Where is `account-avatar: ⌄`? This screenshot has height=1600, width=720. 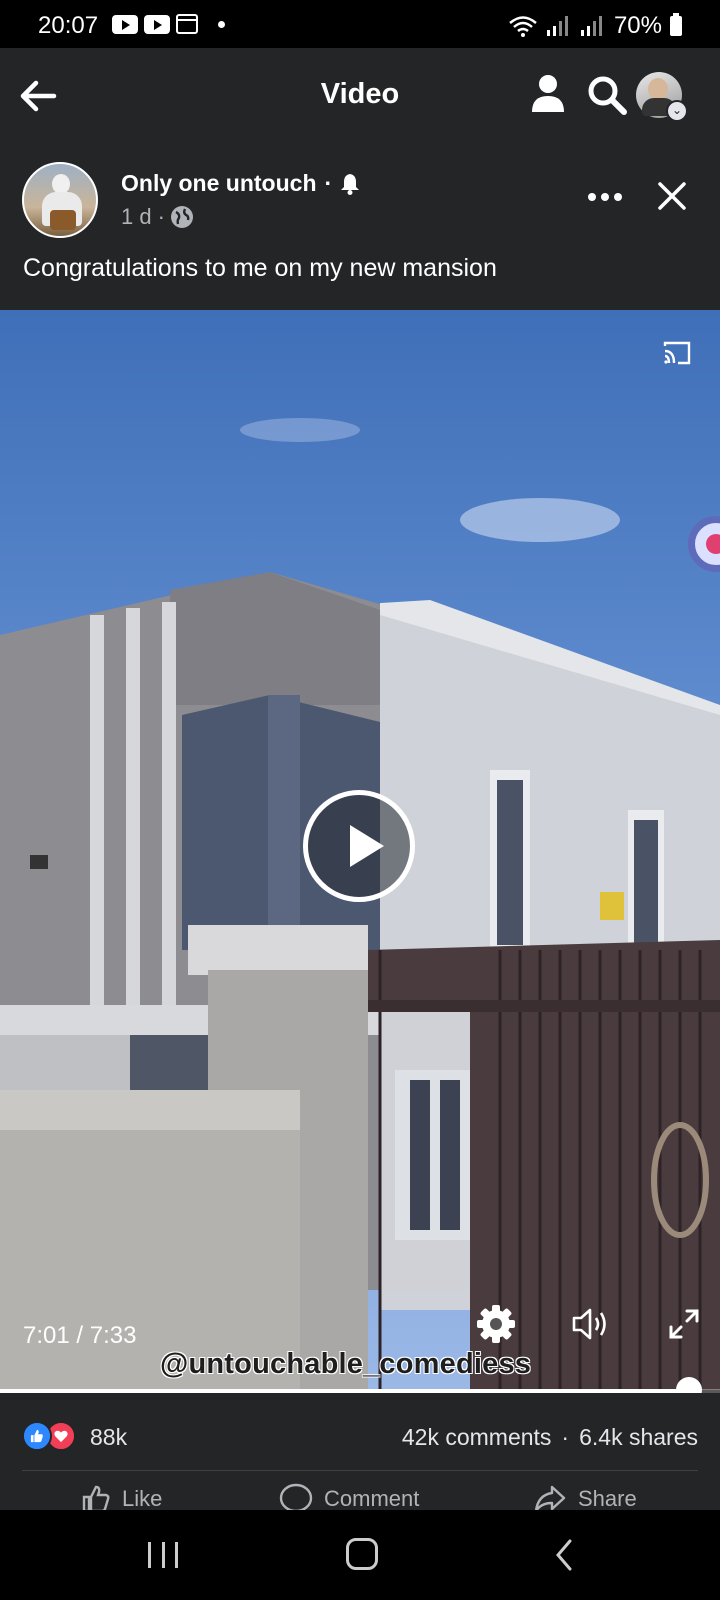
account-avatar: ⌄ is located at coordinates (662, 97).